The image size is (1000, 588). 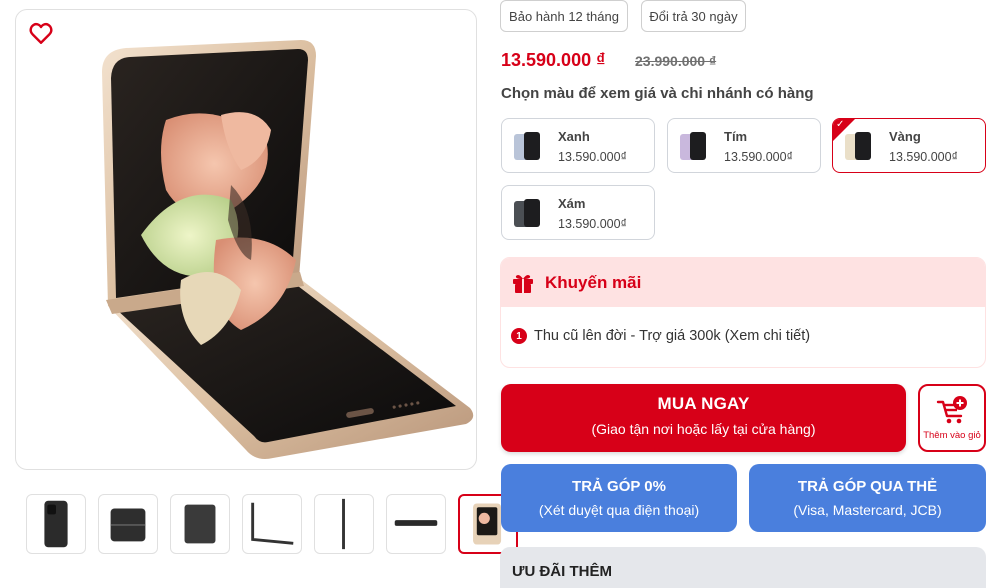 What do you see at coordinates (736, 136) in the screenshot?
I see `color-name: Tím` at bounding box center [736, 136].